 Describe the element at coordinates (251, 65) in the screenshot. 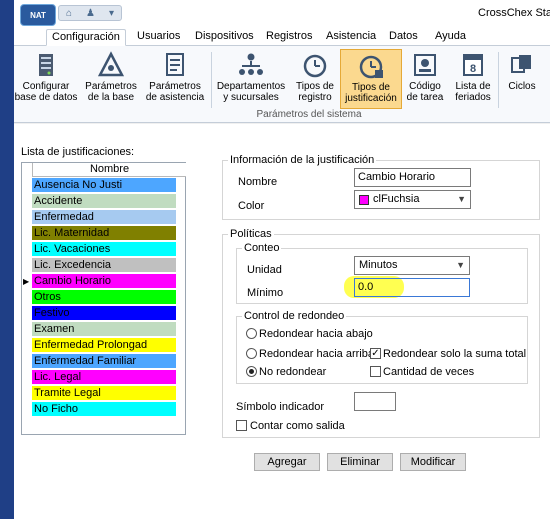

I see `org-chart-icon` at that location.